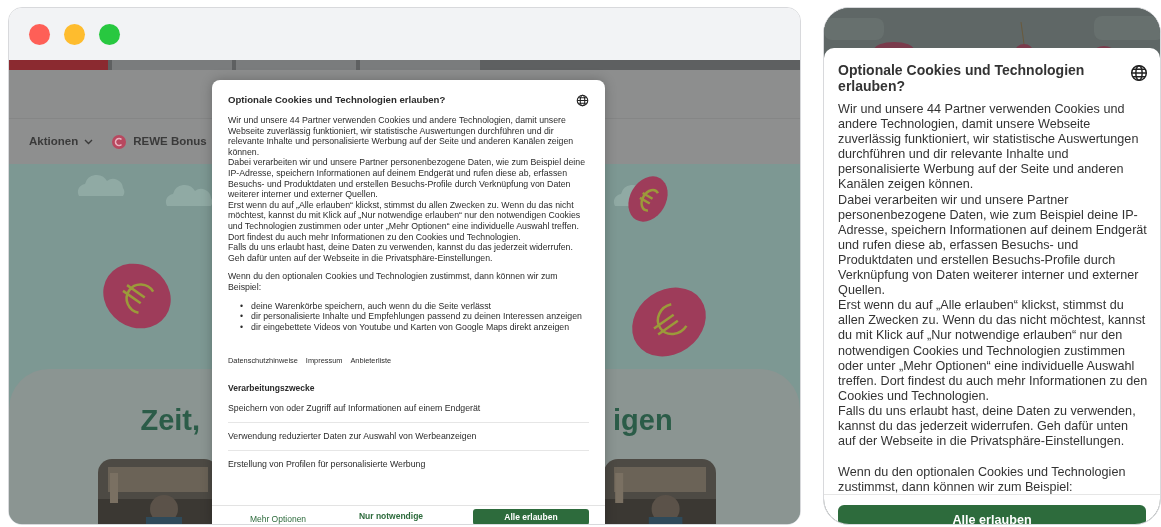 The height and width of the screenshot is (527, 1161). I want to click on page-heading: igen, so click(643, 420).